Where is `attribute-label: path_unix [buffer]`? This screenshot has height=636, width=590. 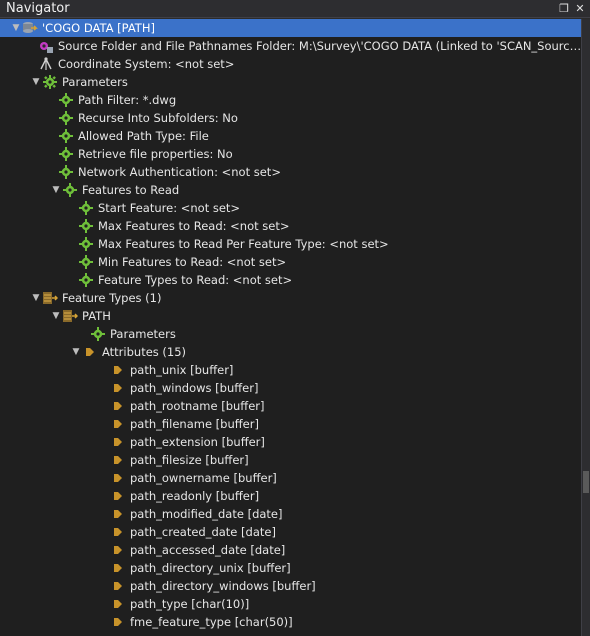 attribute-label: path_unix [buffer] is located at coordinates (182, 370).